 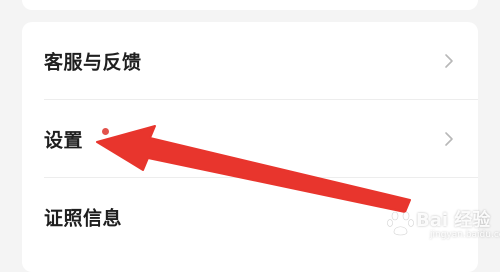 What do you see at coordinates (93, 62) in the screenshot?
I see `menu-item-label: 客服与反馈` at bounding box center [93, 62].